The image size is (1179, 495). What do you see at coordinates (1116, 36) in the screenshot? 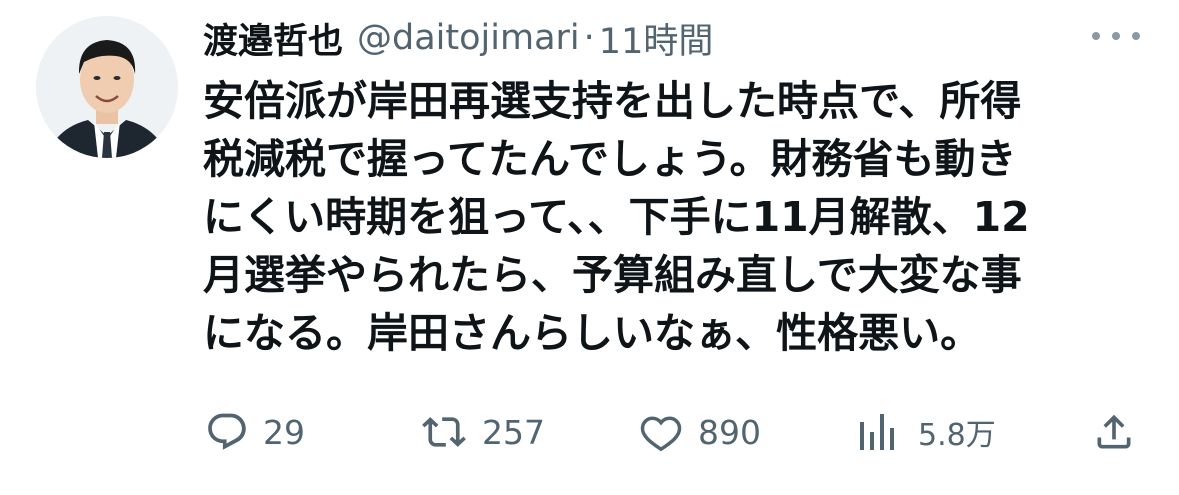
I see `more-options-button` at bounding box center [1116, 36].